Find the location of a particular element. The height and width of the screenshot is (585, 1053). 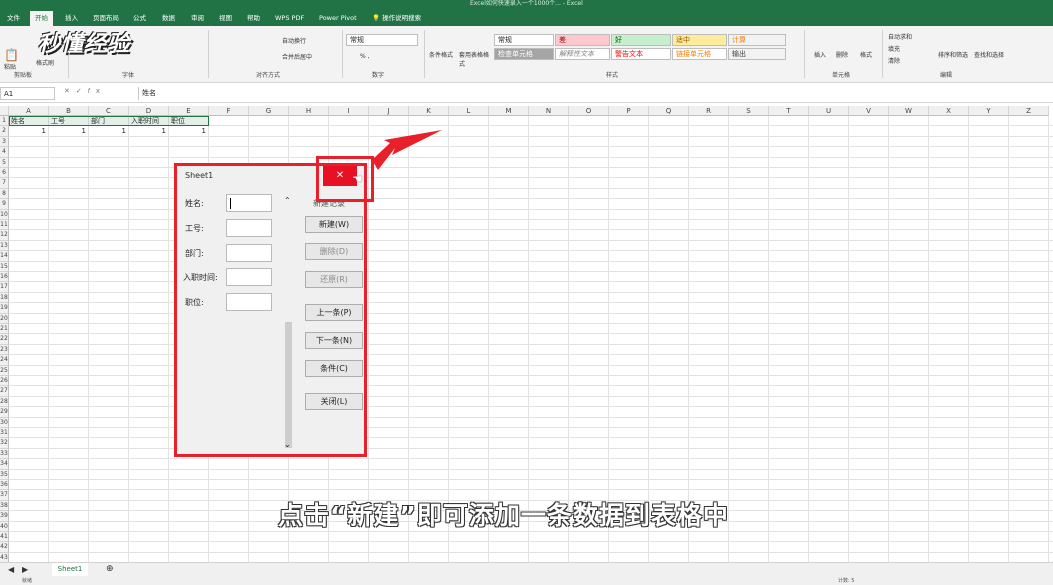

video-caption: 点击“新建”即可添加一条数据到表格中 is located at coordinates (503, 515).